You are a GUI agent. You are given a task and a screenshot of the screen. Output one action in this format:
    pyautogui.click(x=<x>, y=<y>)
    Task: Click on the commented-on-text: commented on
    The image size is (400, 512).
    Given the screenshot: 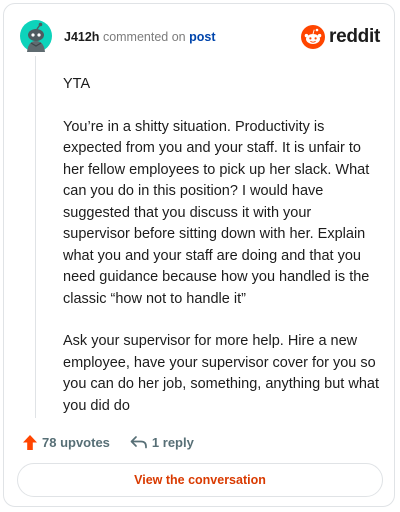 What is the action you would take?
    pyautogui.click(x=144, y=37)
    